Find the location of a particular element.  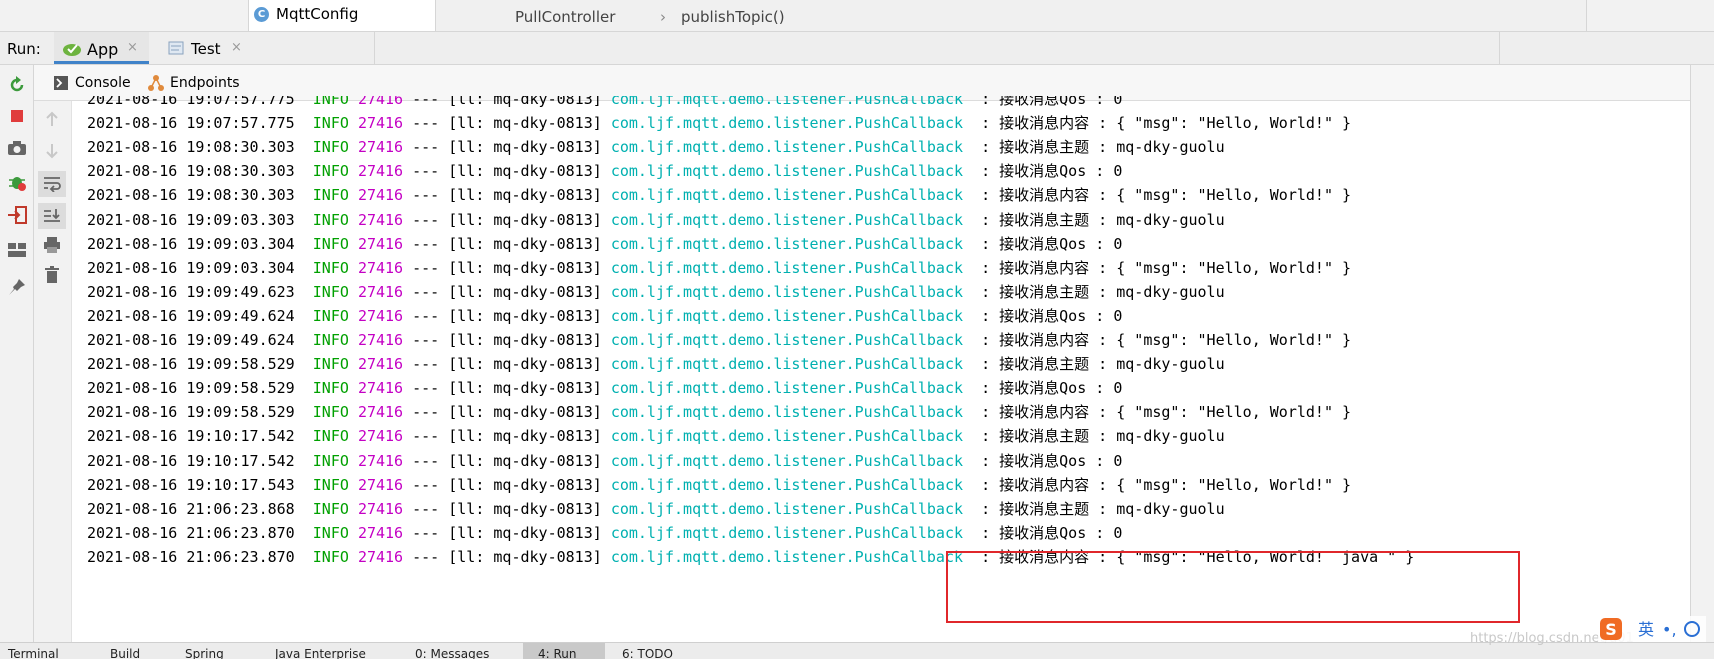

spring-app-icon is located at coordinates (72, 50).